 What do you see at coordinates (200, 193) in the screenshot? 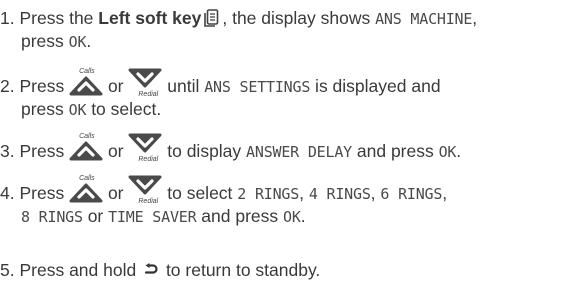
I see `step-text: to select` at bounding box center [200, 193].